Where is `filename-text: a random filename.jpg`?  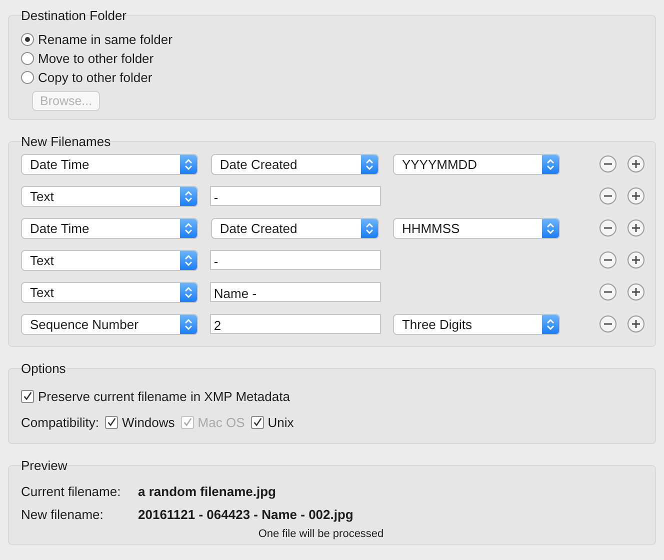 filename-text: a random filename.jpg is located at coordinates (207, 491).